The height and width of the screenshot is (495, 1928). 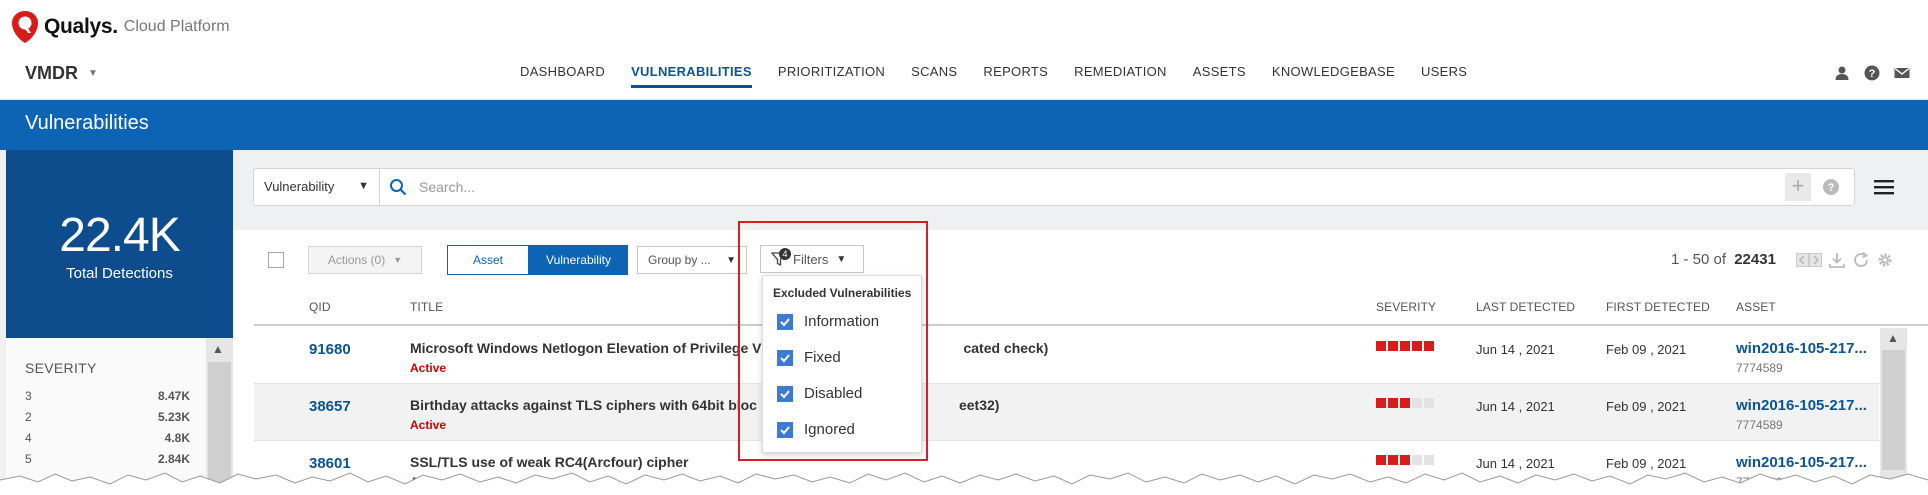 What do you see at coordinates (320, 307) in the screenshot?
I see `column-header-qid: QID` at bounding box center [320, 307].